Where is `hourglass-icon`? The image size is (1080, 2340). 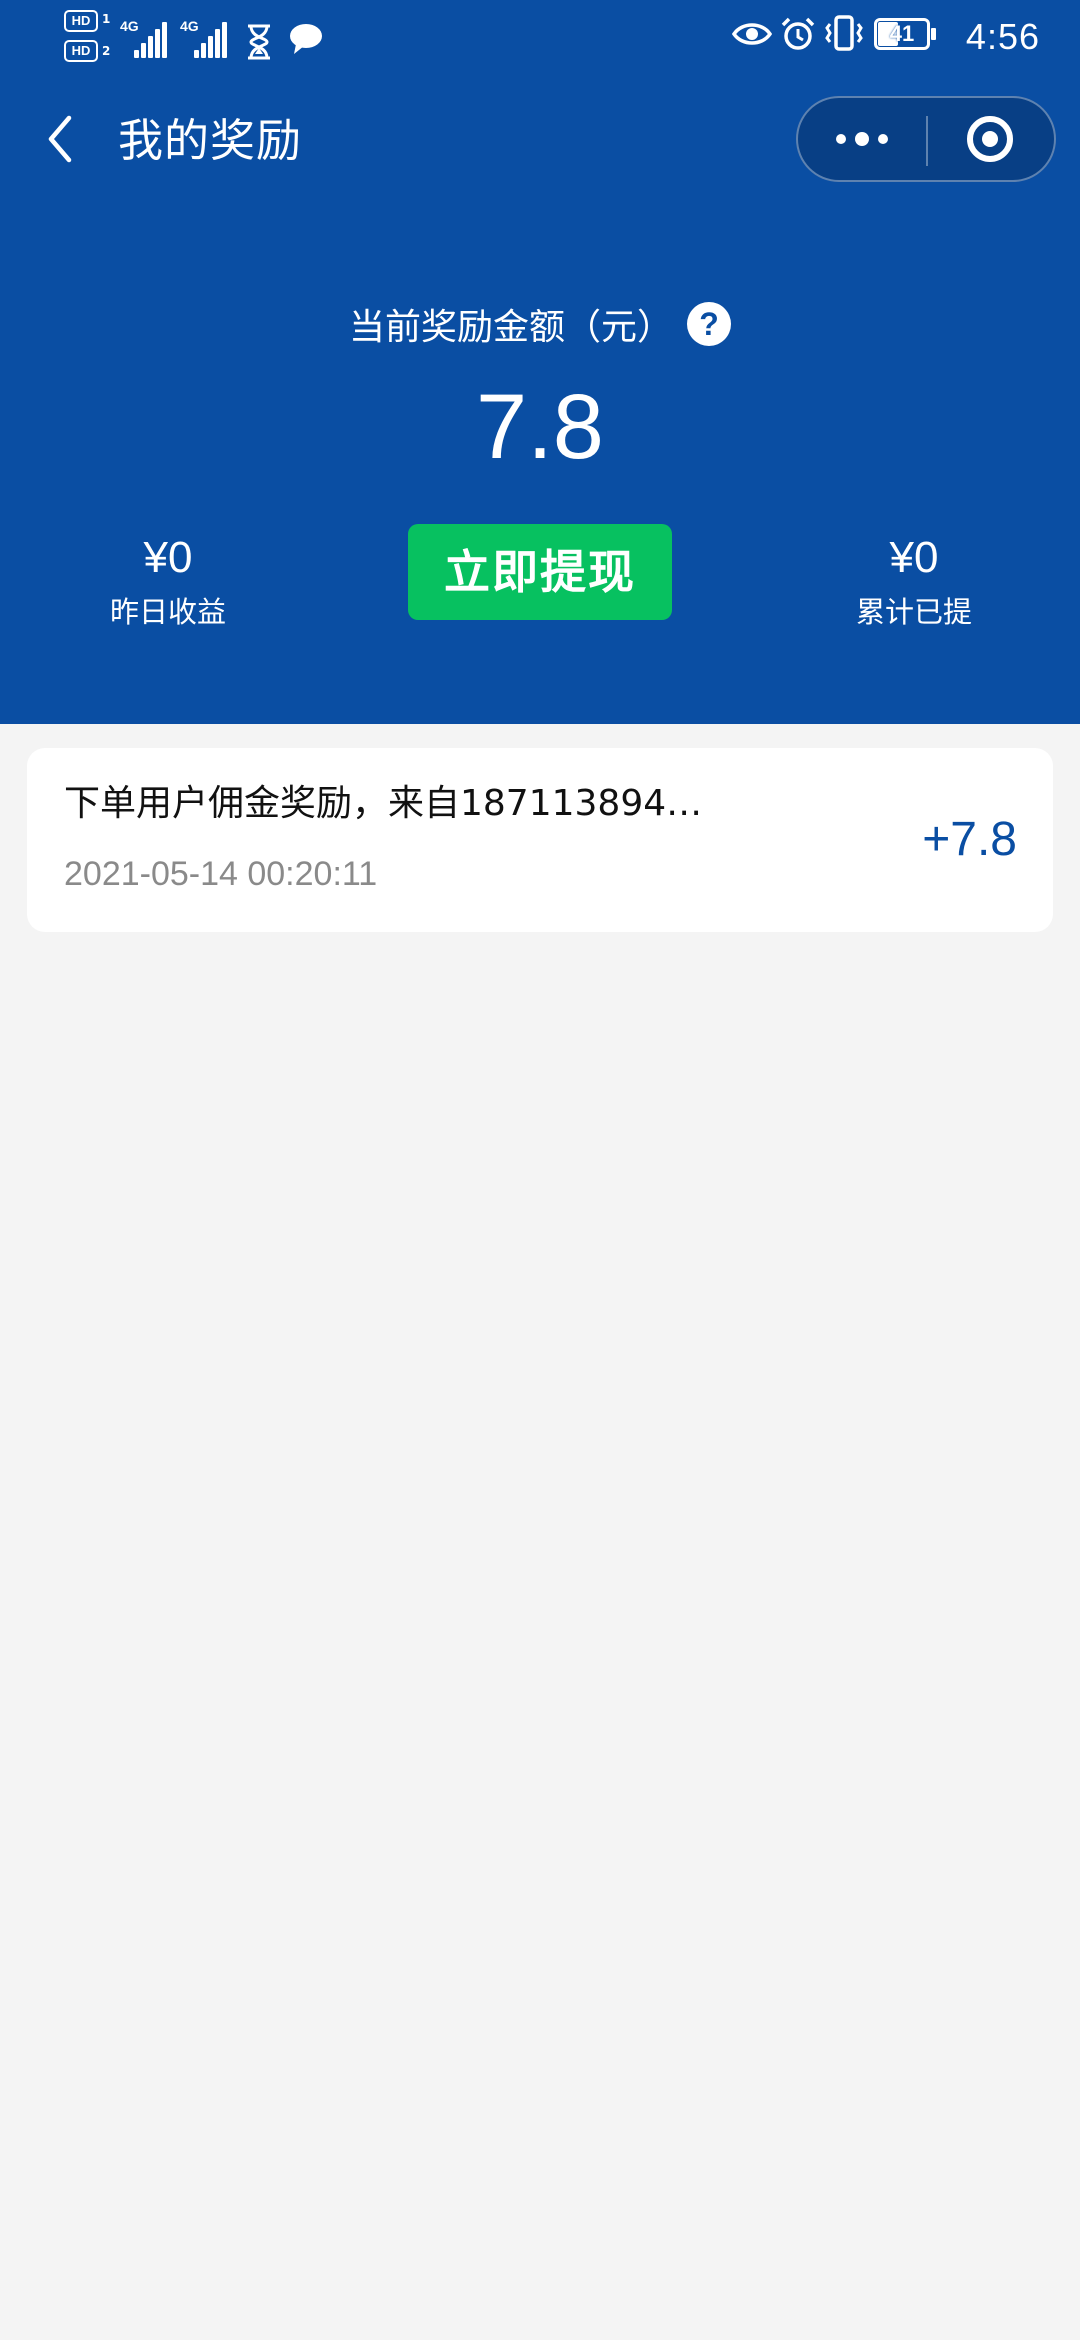
hourglass-icon is located at coordinates (259, 44).